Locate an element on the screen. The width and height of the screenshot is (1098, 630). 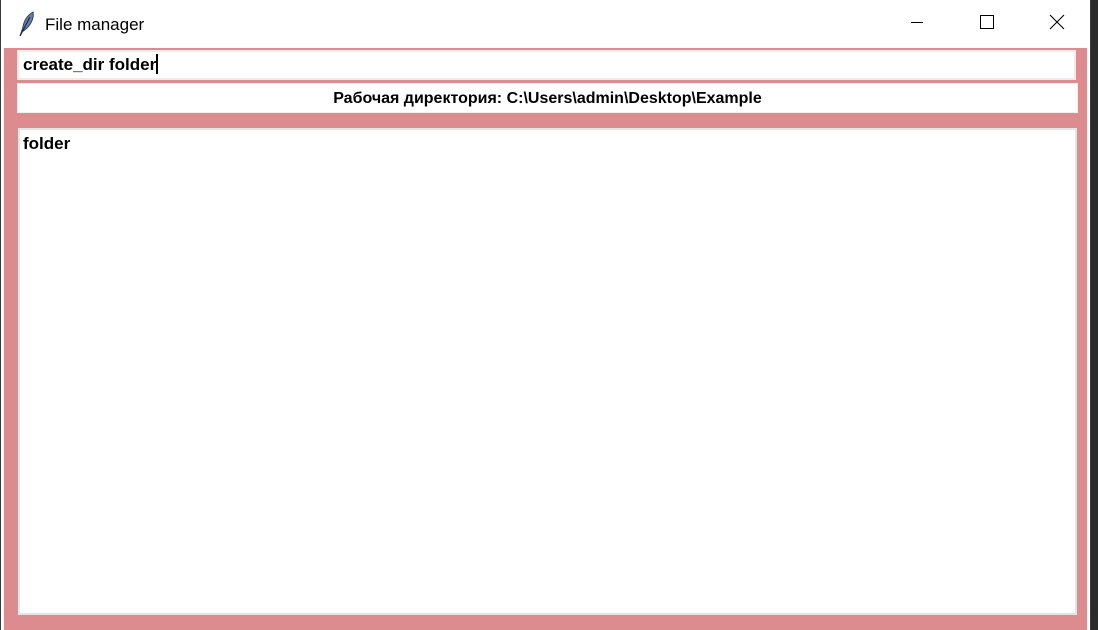
close-icon is located at coordinates (1057, 24).